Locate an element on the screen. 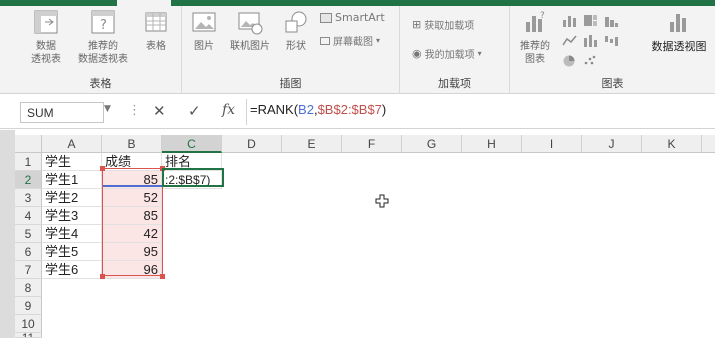 This screenshot has height=338, width=715. shapes-icon is located at coordinates (296, 22).